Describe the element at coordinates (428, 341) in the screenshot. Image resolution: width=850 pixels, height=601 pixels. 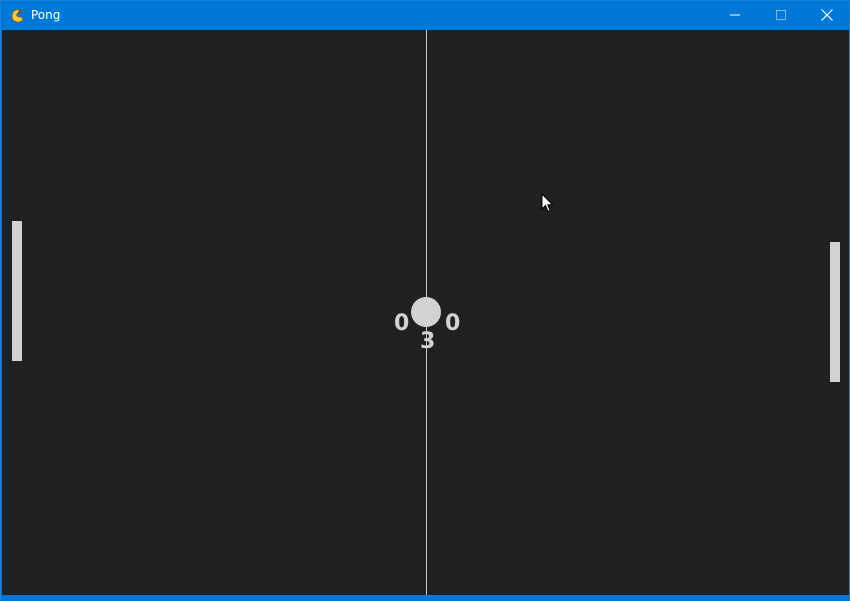
I see `countdown-timer: 3` at that location.